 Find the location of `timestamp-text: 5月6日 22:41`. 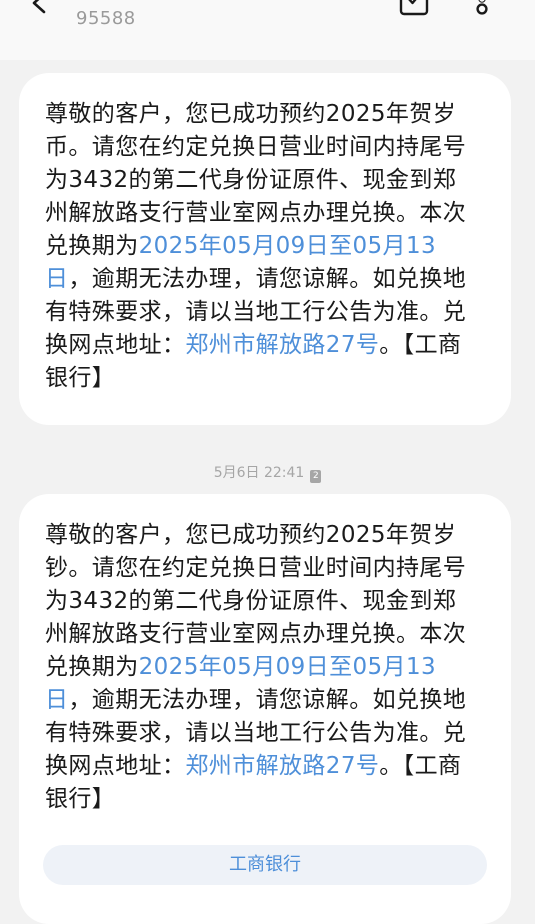

timestamp-text: 5月6日 22:41 is located at coordinates (259, 473).